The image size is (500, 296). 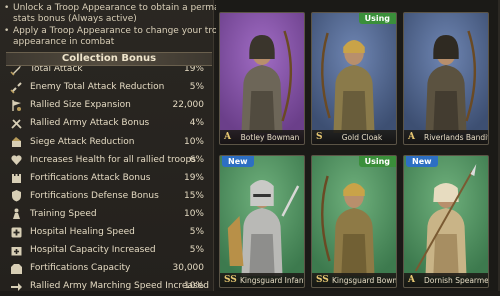 What do you see at coordinates (16, 250) in the screenshot?
I see `hospital-capacity-icon` at bounding box center [16, 250].